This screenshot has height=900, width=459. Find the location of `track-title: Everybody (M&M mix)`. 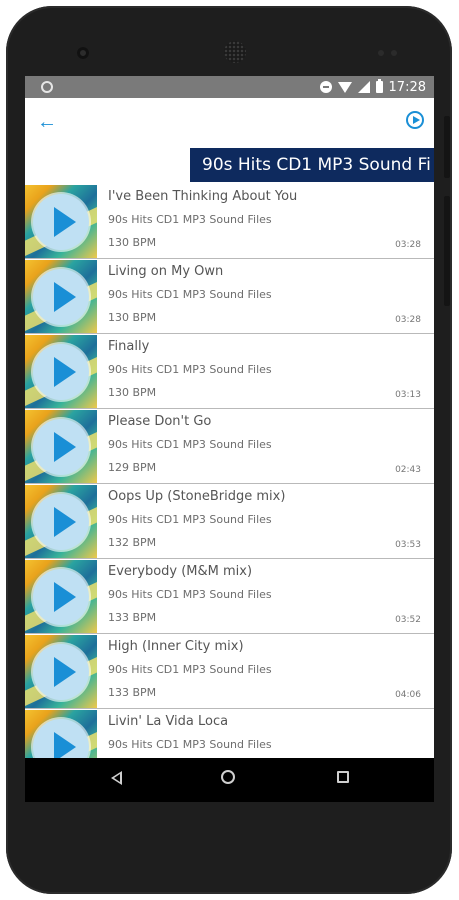

track-title: Everybody (M&M mix) is located at coordinates (180, 571).